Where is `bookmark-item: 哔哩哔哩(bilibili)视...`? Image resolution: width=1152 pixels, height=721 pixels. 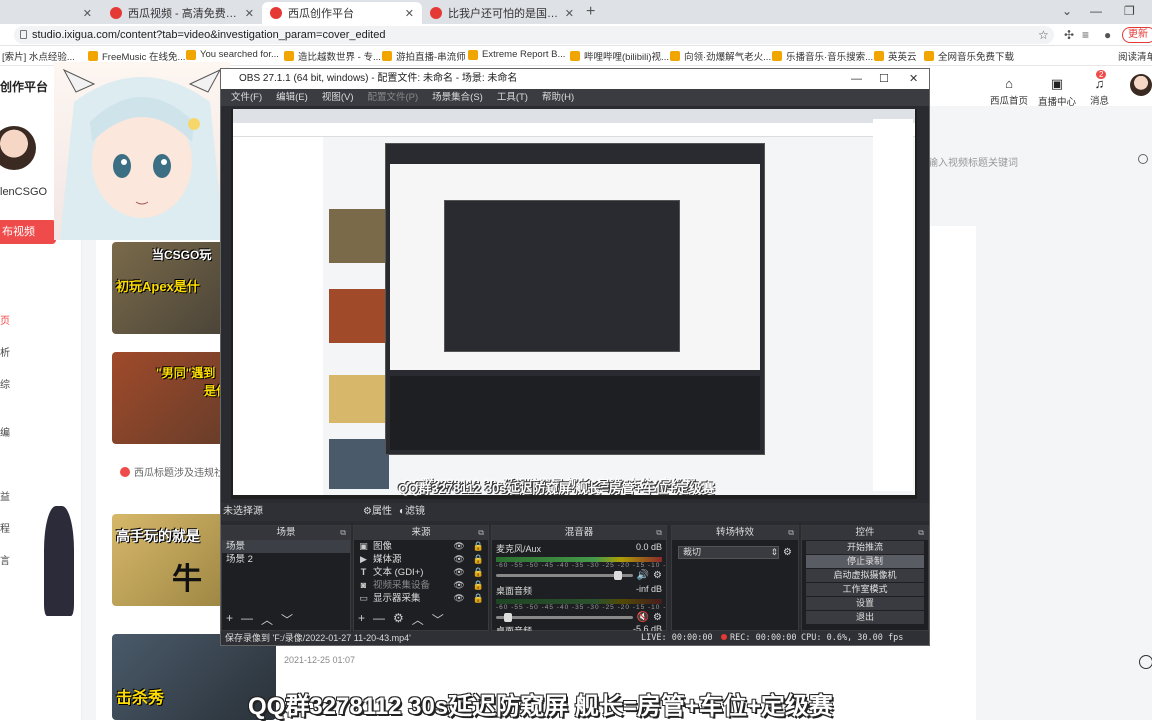
bookmark-item: 哔哩哔哩(bilibili)视... is located at coordinates (619, 56).